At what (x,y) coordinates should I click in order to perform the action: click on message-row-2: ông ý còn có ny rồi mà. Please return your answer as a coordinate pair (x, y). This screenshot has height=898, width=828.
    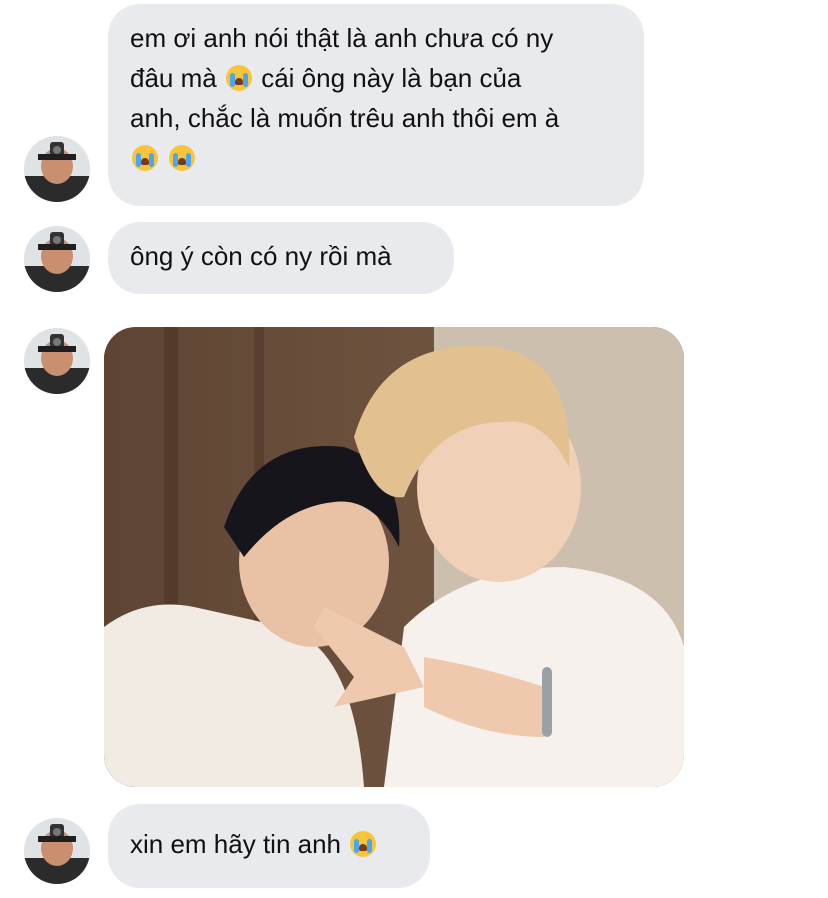
    Looking at the image, I should click on (414, 258).